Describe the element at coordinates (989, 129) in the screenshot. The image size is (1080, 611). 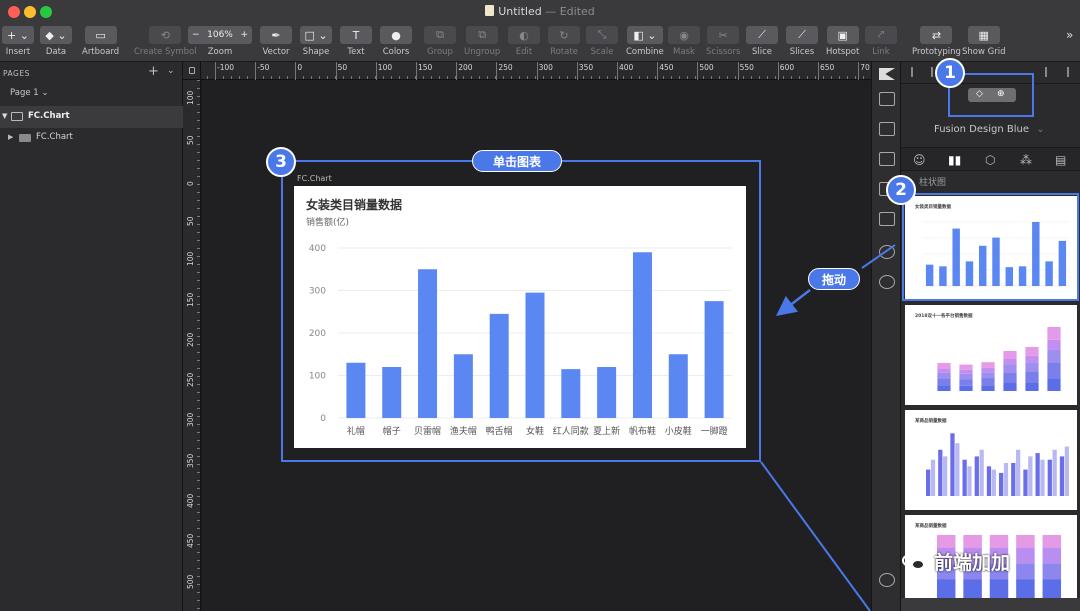
I see `theme-name: Fusion Design Blue ⌄` at that location.